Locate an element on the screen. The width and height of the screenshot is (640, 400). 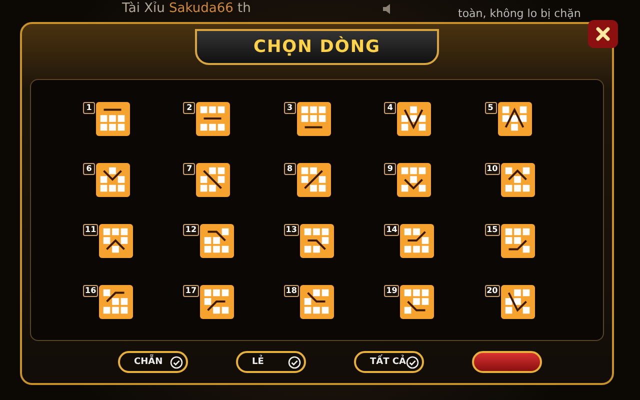
option-button: CHẴN is located at coordinates (153, 362).